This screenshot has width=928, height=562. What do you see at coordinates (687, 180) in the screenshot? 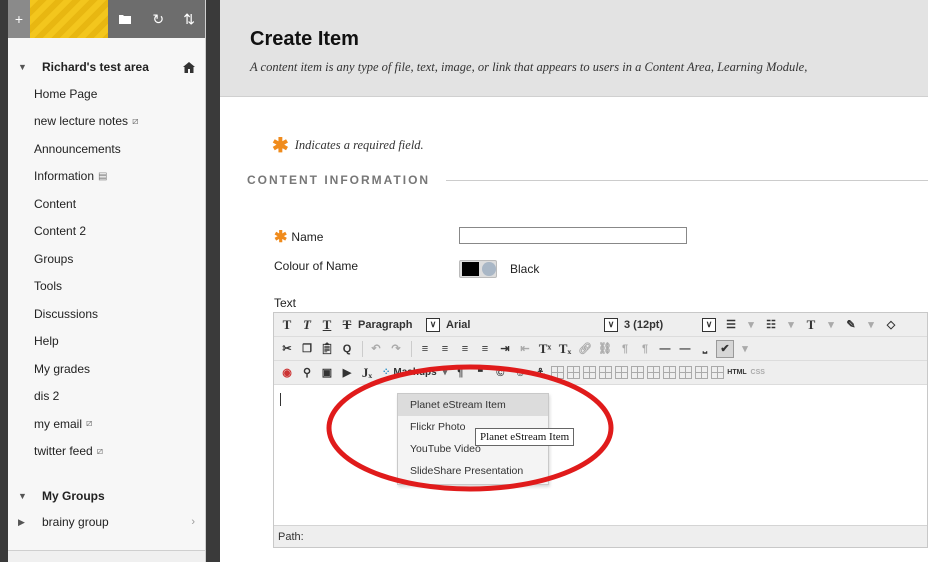
I see `section-divider` at bounding box center [687, 180].